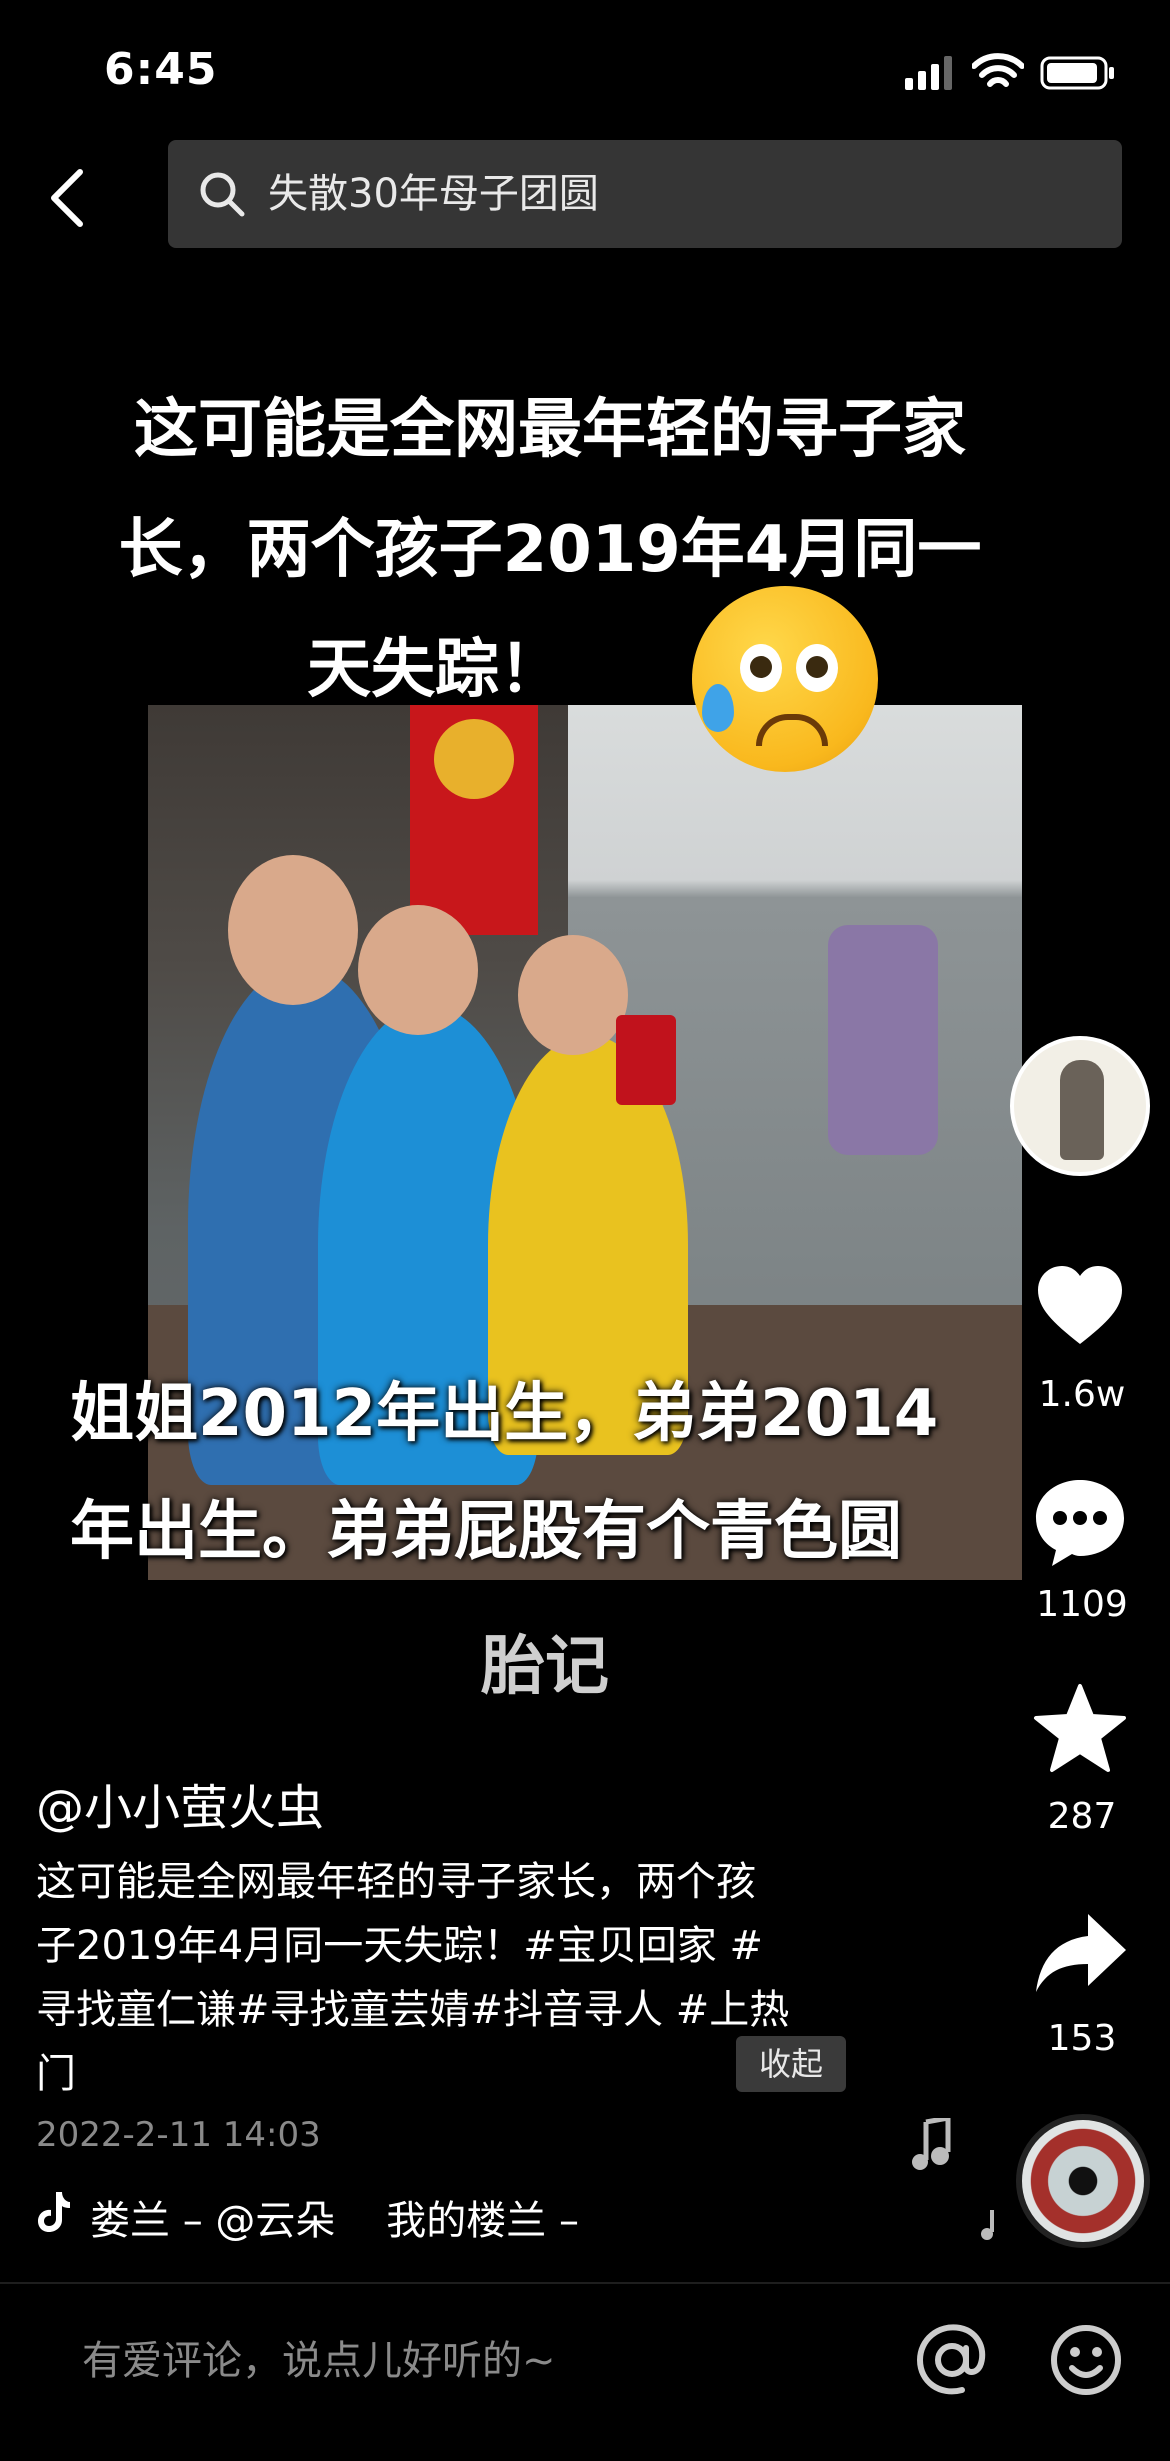  I want to click on divider, so click(585, 2283).